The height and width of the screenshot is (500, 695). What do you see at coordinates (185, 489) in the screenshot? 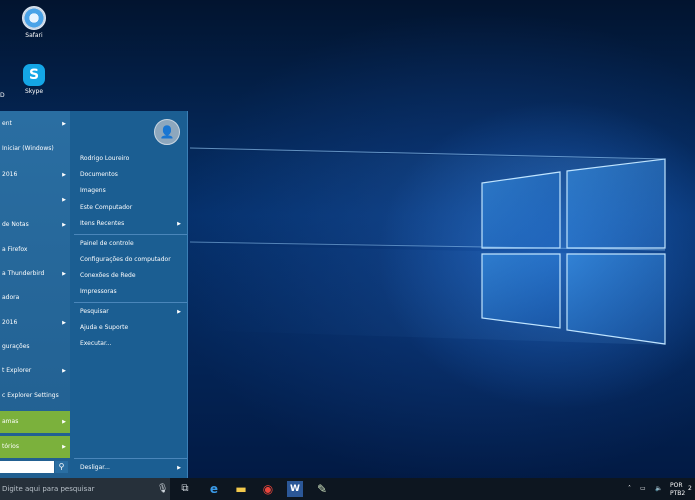
I see `task-view-icon: ⧉` at bounding box center [185, 489].